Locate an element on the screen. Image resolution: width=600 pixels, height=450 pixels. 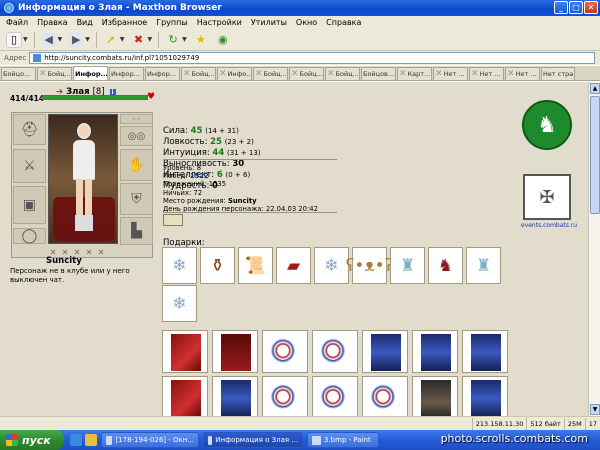
sword-slot-icon: ⚔ is located at coordinates (29, 166).